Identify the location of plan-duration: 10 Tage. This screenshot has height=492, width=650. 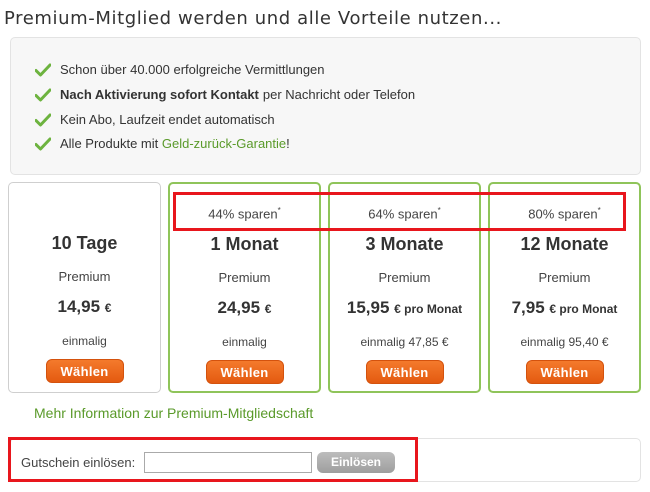
(84, 243).